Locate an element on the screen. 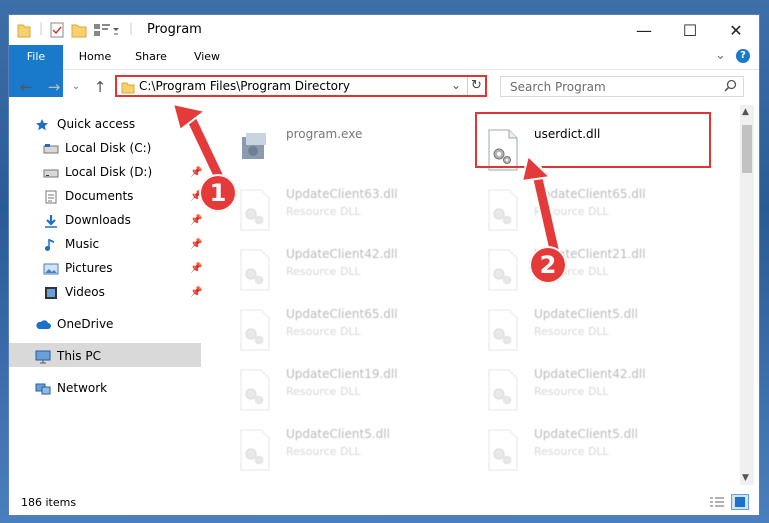 The width and height of the screenshot is (769, 523). file-name: UpdateClient19.dll is located at coordinates (342, 374).